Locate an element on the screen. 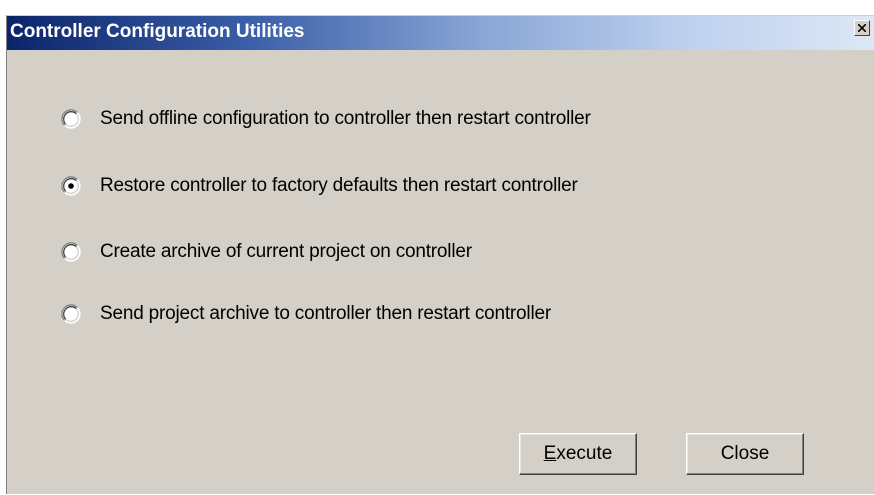 The image size is (874, 495). close-x-icon is located at coordinates (862, 28).